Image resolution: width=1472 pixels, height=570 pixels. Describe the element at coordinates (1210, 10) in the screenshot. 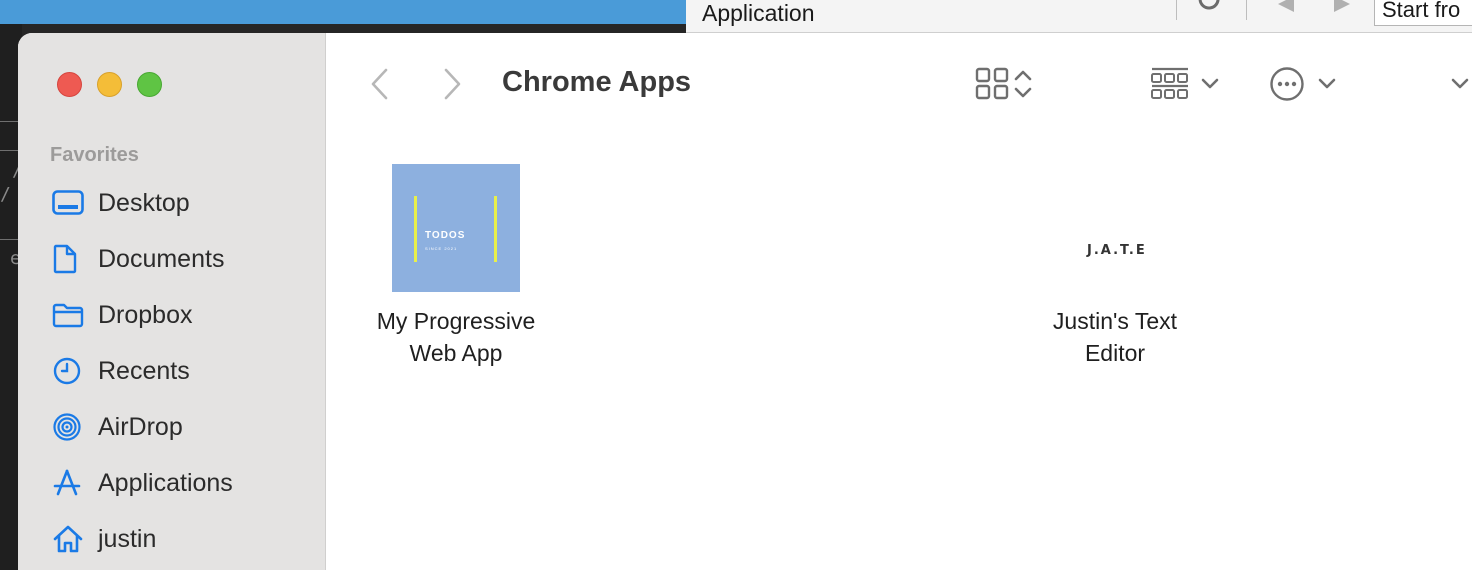

I see `reload-icon` at that location.